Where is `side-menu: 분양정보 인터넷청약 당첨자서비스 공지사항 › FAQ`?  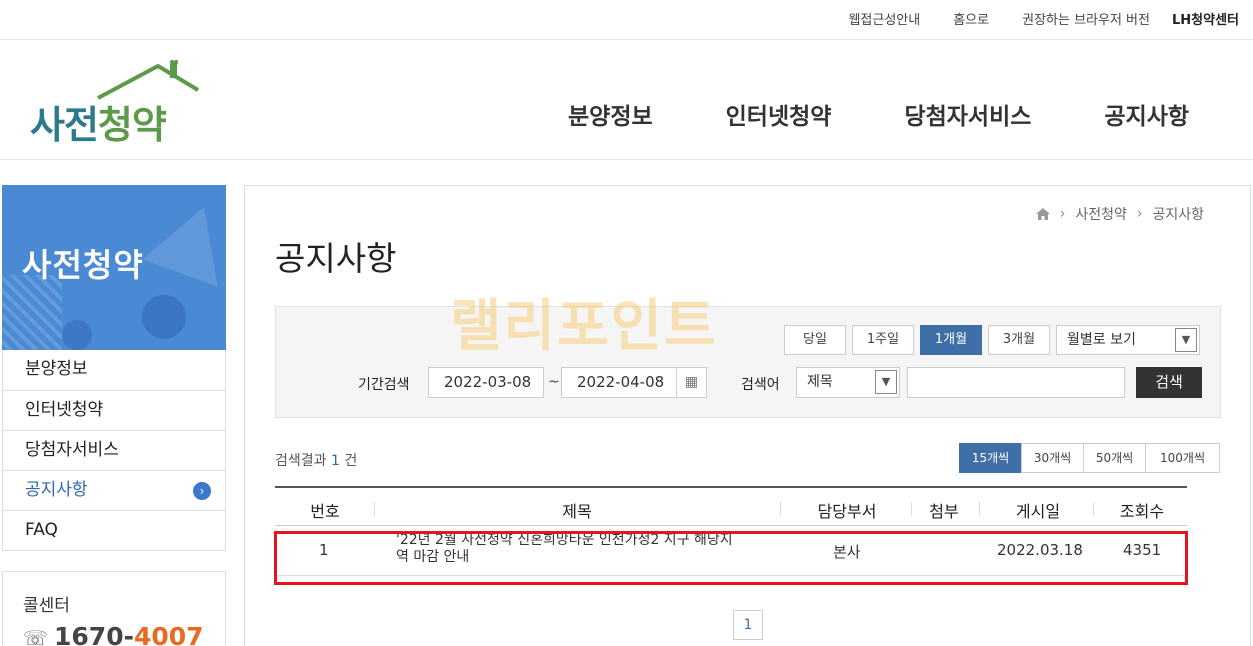
side-menu: 분양정보 인터넷청약 당첨자서비스 공지사항 › FAQ is located at coordinates (114, 450).